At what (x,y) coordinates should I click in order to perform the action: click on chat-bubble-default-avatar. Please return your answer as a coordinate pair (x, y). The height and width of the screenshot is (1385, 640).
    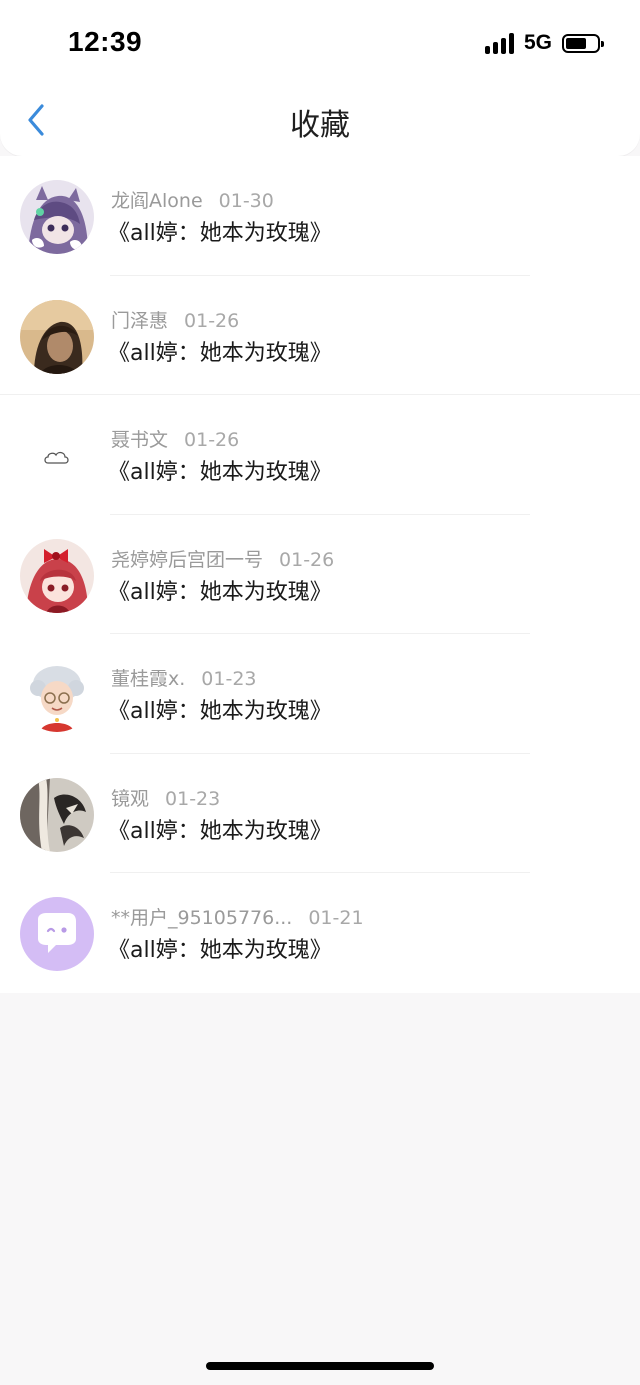
    Looking at the image, I should click on (57, 934).